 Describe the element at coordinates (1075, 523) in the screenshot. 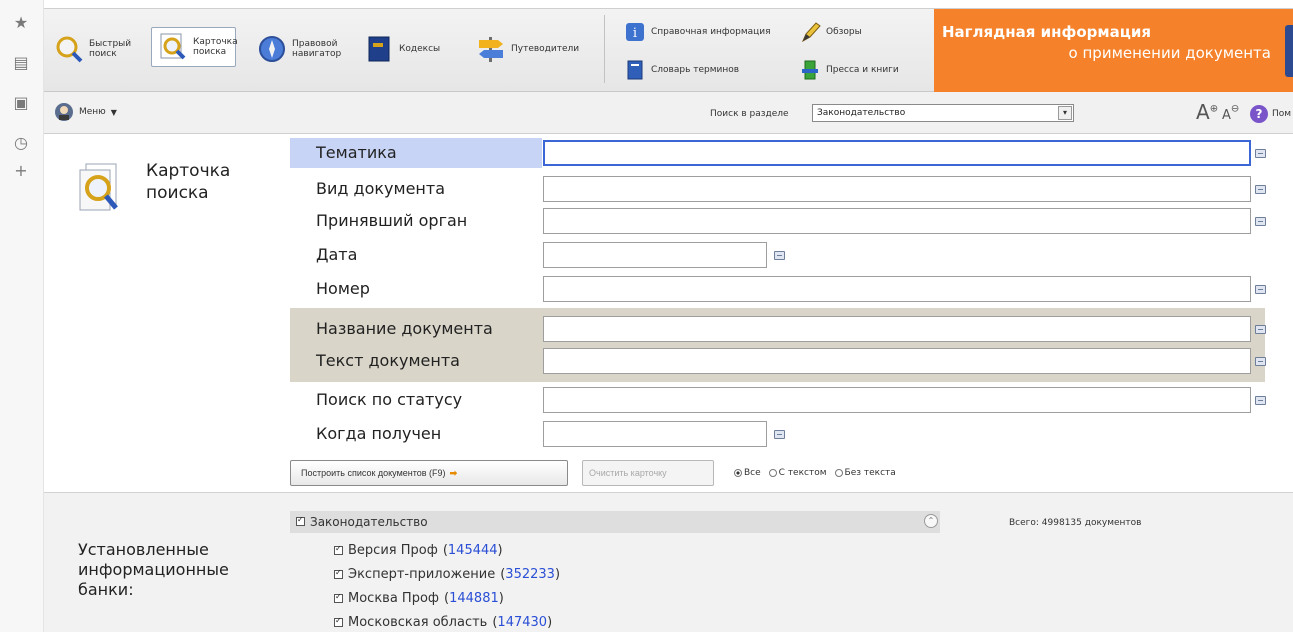

I see `bank-total-count: Всего: 4998135 документов` at that location.